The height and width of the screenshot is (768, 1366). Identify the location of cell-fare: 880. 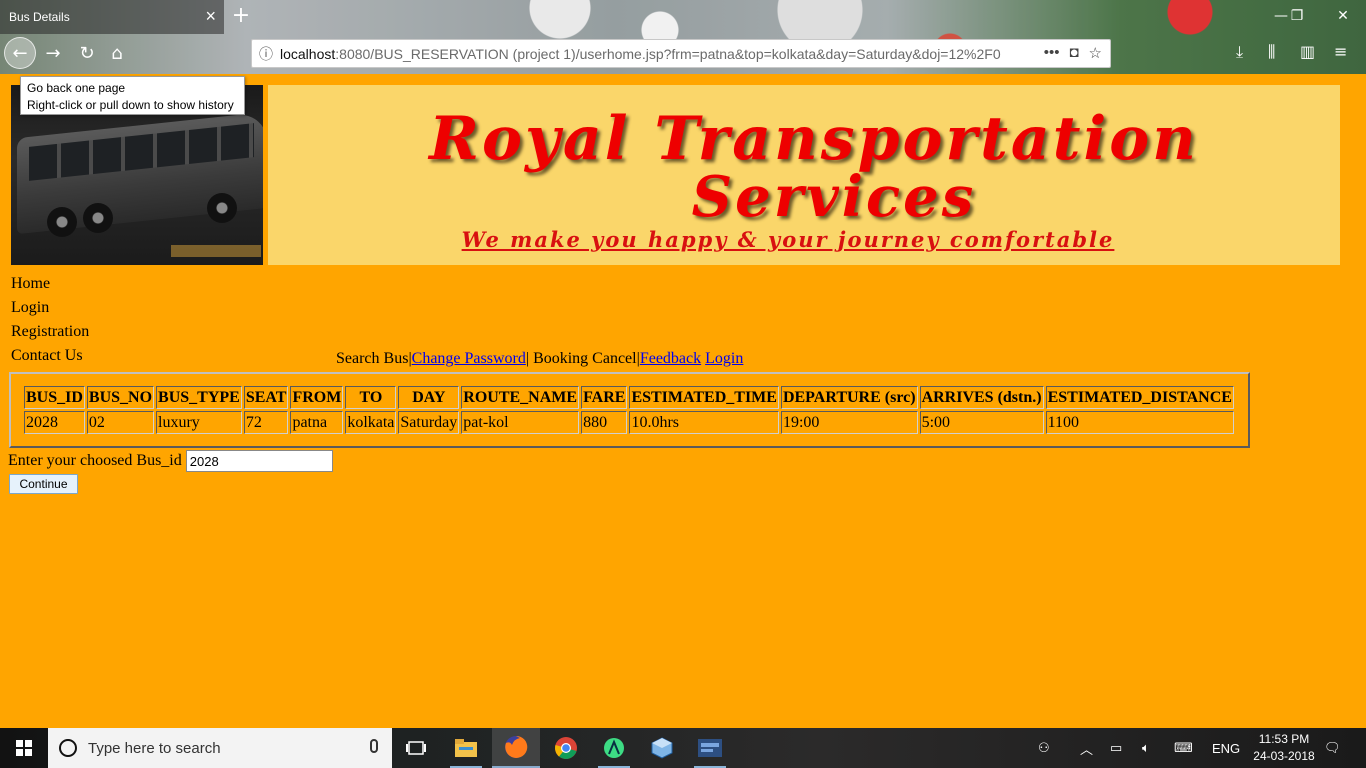
(604, 422).